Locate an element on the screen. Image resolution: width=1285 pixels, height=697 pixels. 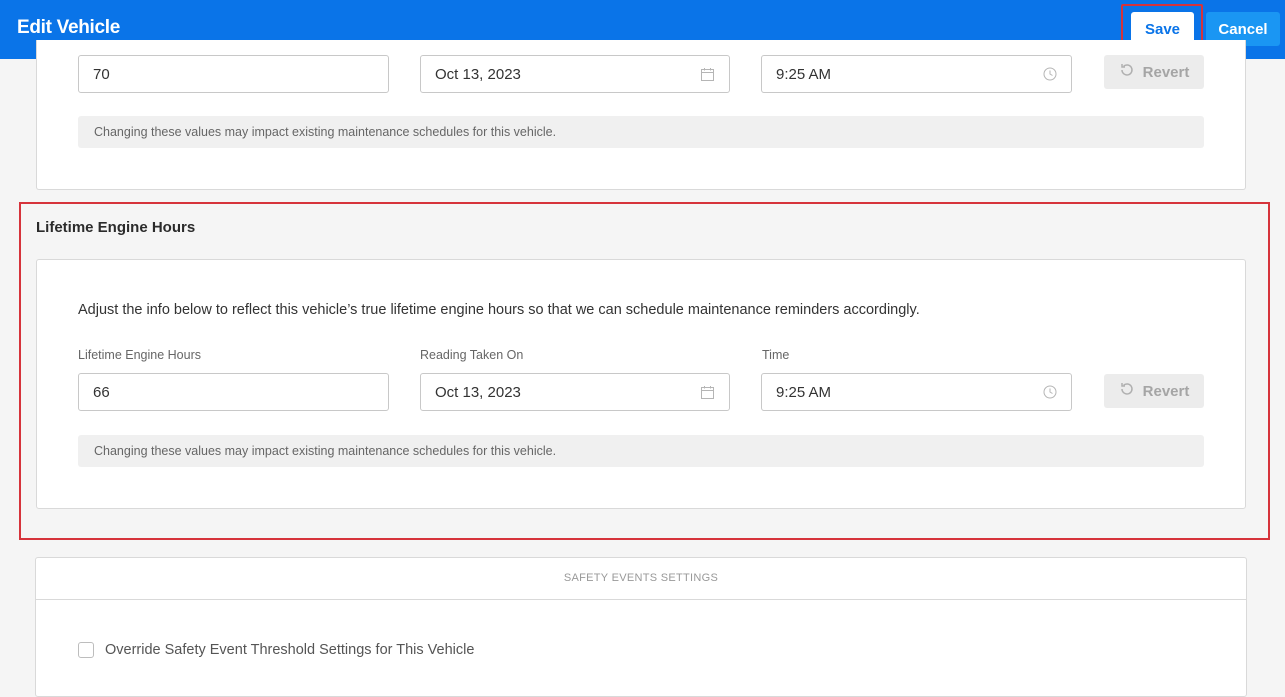
page-title: Edit Vehicle is located at coordinates (69, 27).